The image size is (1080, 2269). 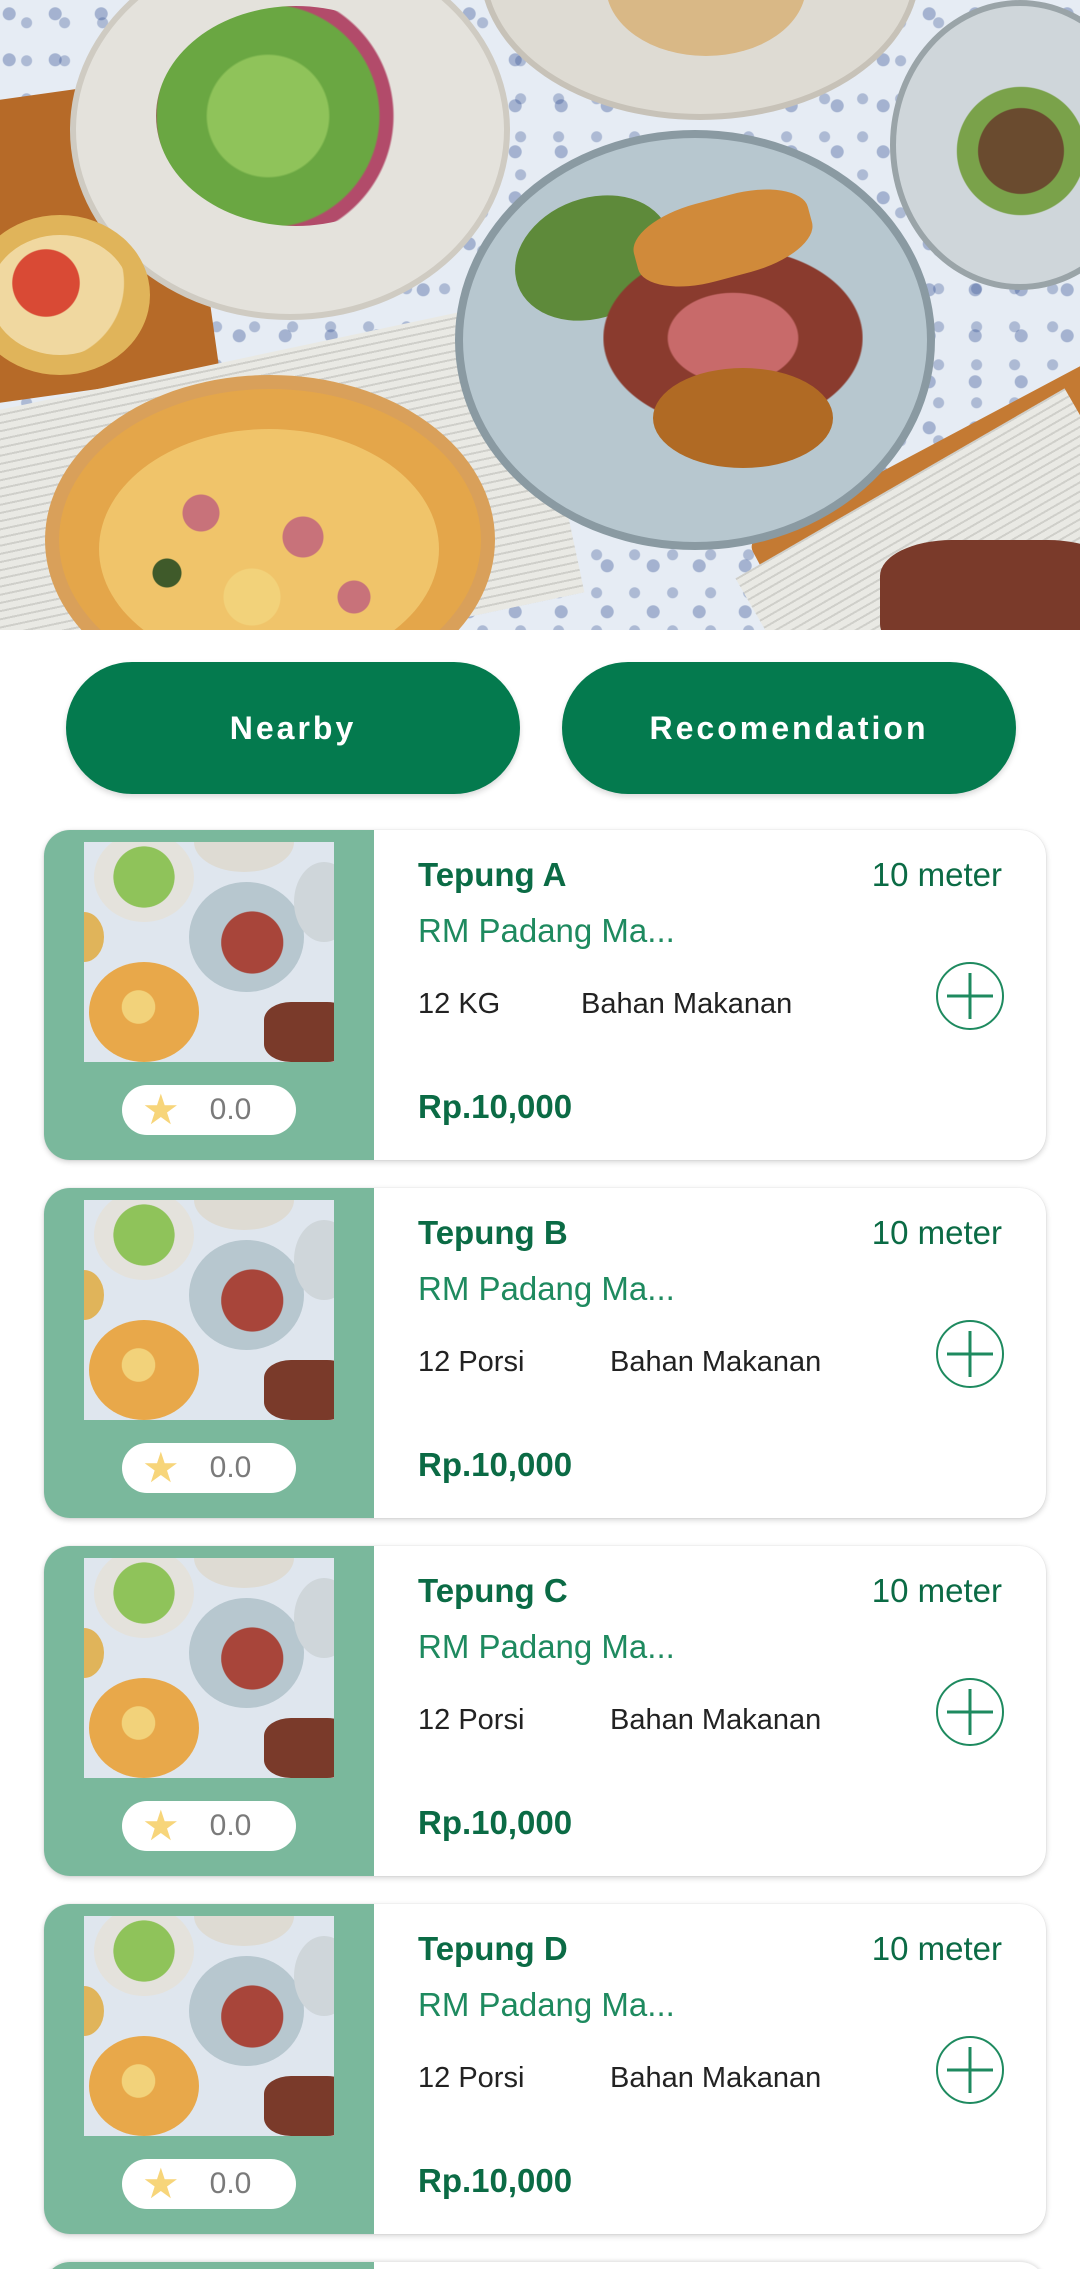 What do you see at coordinates (493, 1232) in the screenshot?
I see `product-name: Tepung B` at bounding box center [493, 1232].